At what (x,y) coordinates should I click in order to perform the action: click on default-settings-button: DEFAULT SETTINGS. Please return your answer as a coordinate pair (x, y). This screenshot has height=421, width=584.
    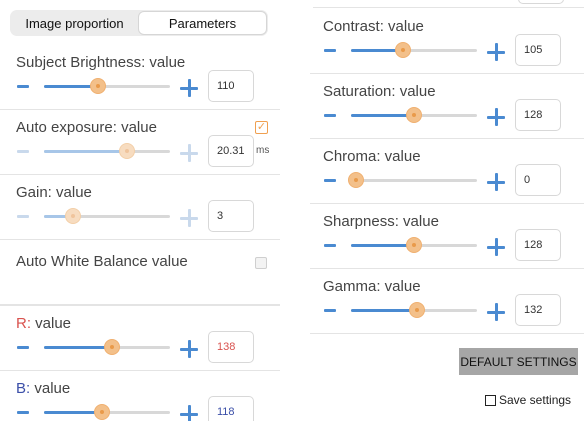
    Looking at the image, I should click on (518, 361).